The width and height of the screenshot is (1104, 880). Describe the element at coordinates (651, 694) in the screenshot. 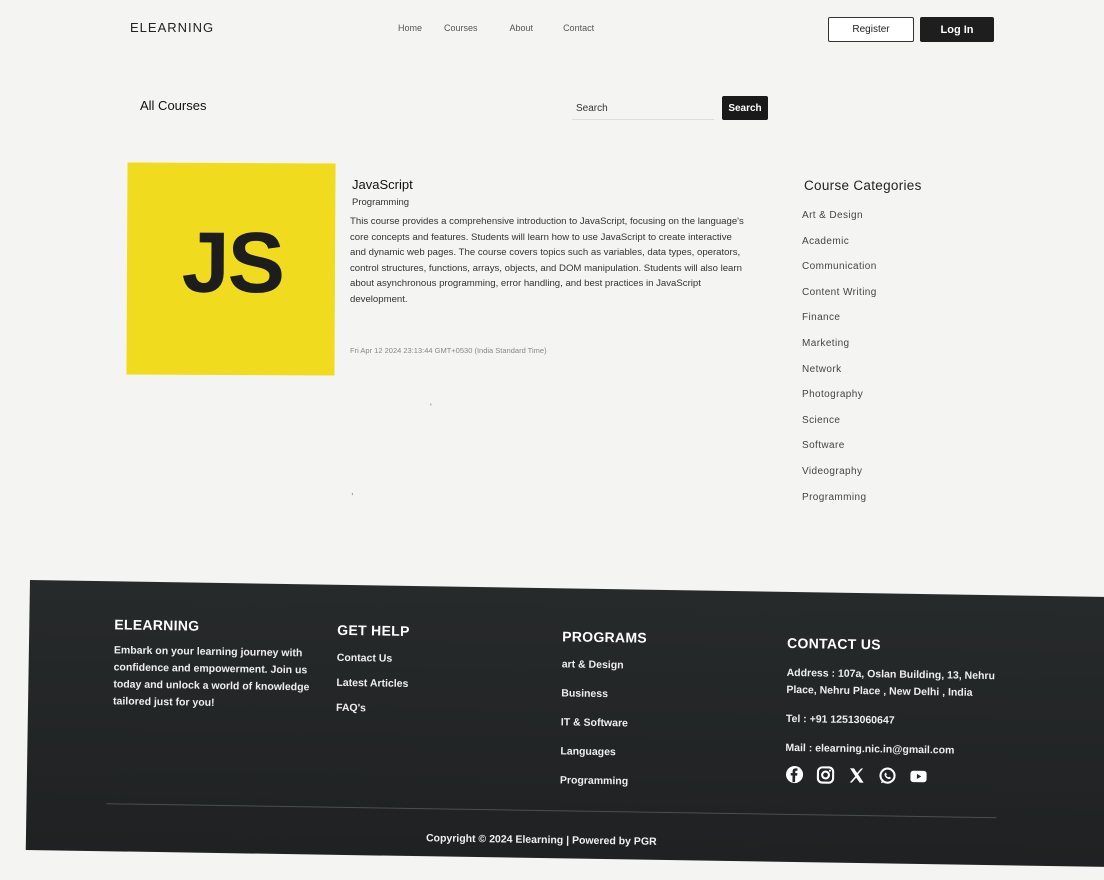

I see `footer-program-link: Business` at that location.